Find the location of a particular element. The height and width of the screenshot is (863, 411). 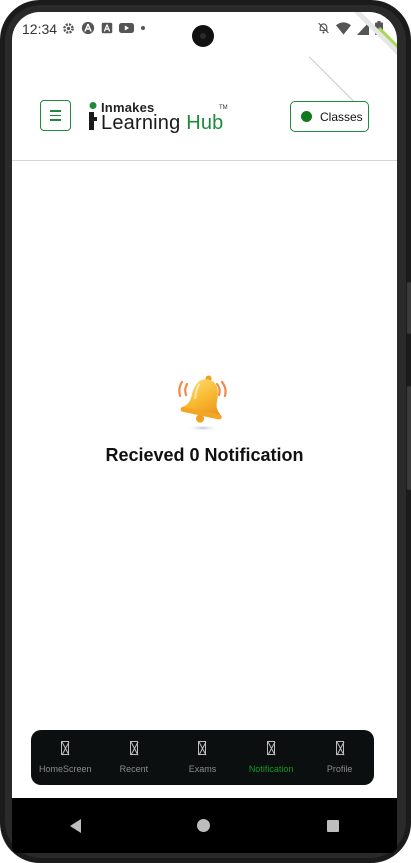

nav-label: Notification is located at coordinates (271, 769).